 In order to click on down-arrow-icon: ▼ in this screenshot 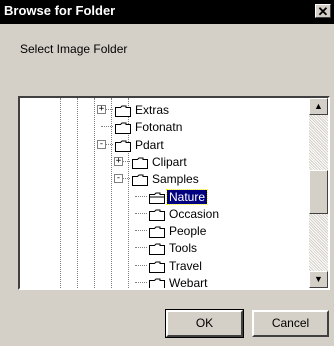, I will do `click(318, 279)`.